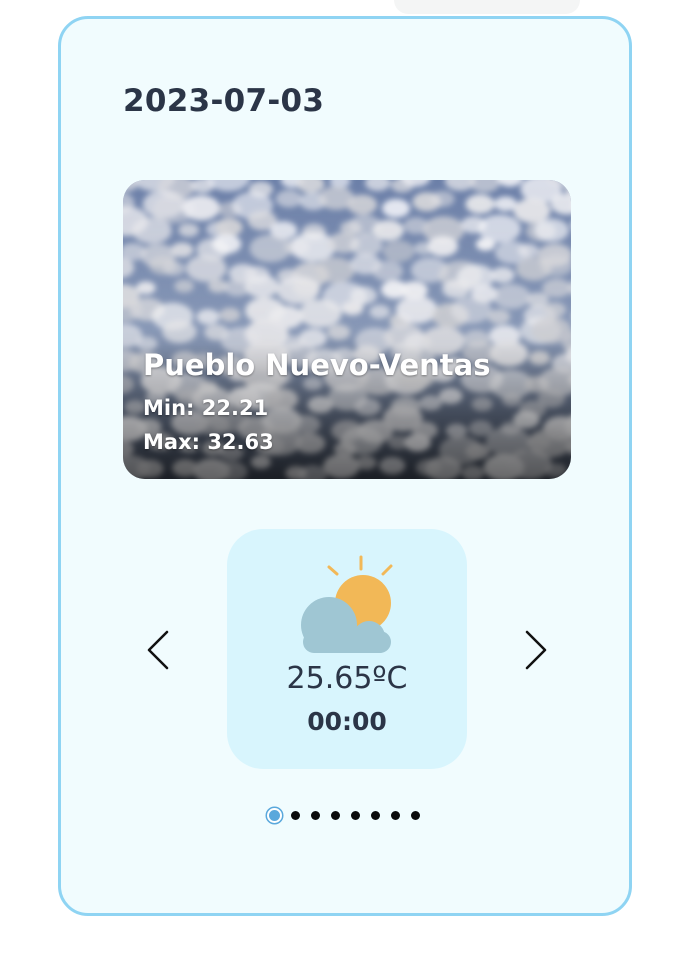 The width and height of the screenshot is (686, 966). Describe the element at coordinates (158, 650) in the screenshot. I see `chevron-left-icon` at that location.